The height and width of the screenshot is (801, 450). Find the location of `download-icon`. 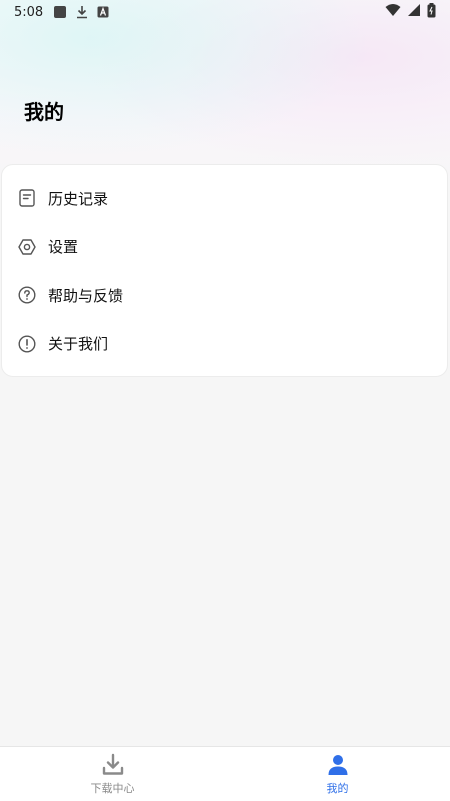

download-icon is located at coordinates (82, 12).